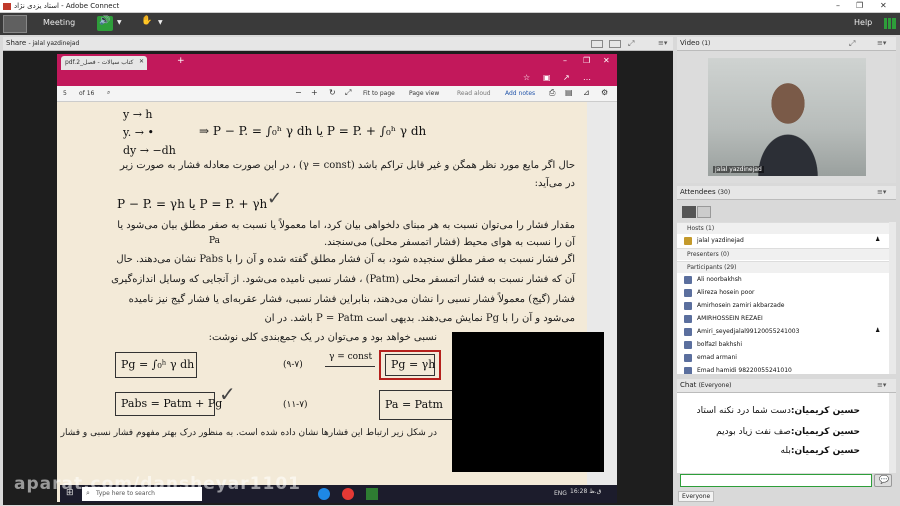 The image size is (900, 506). Describe the element at coordinates (560, 493) in the screenshot. I see `language-indicator: ENG` at that location.